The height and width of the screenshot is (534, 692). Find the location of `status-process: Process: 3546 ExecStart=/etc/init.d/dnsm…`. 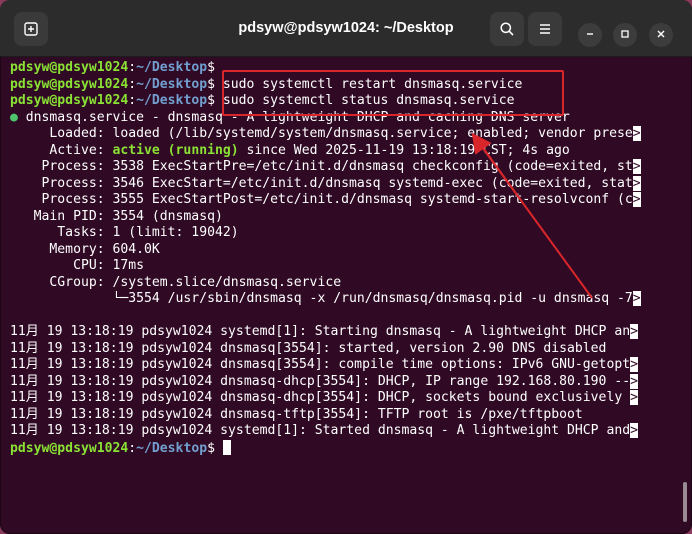

status-process: Process: 3546 ExecStart=/etc/init.d/dnsm… is located at coordinates (342, 184).